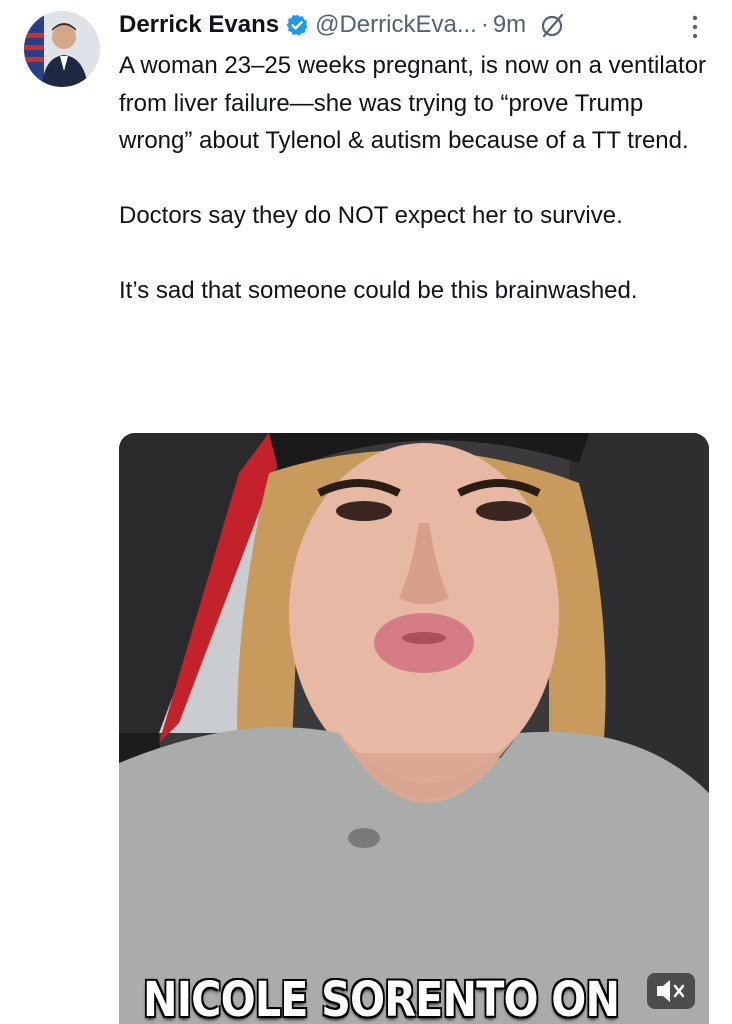  What do you see at coordinates (381, 998) in the screenshot?
I see `video-caption: NICOLE SORENTO ON` at bounding box center [381, 998].